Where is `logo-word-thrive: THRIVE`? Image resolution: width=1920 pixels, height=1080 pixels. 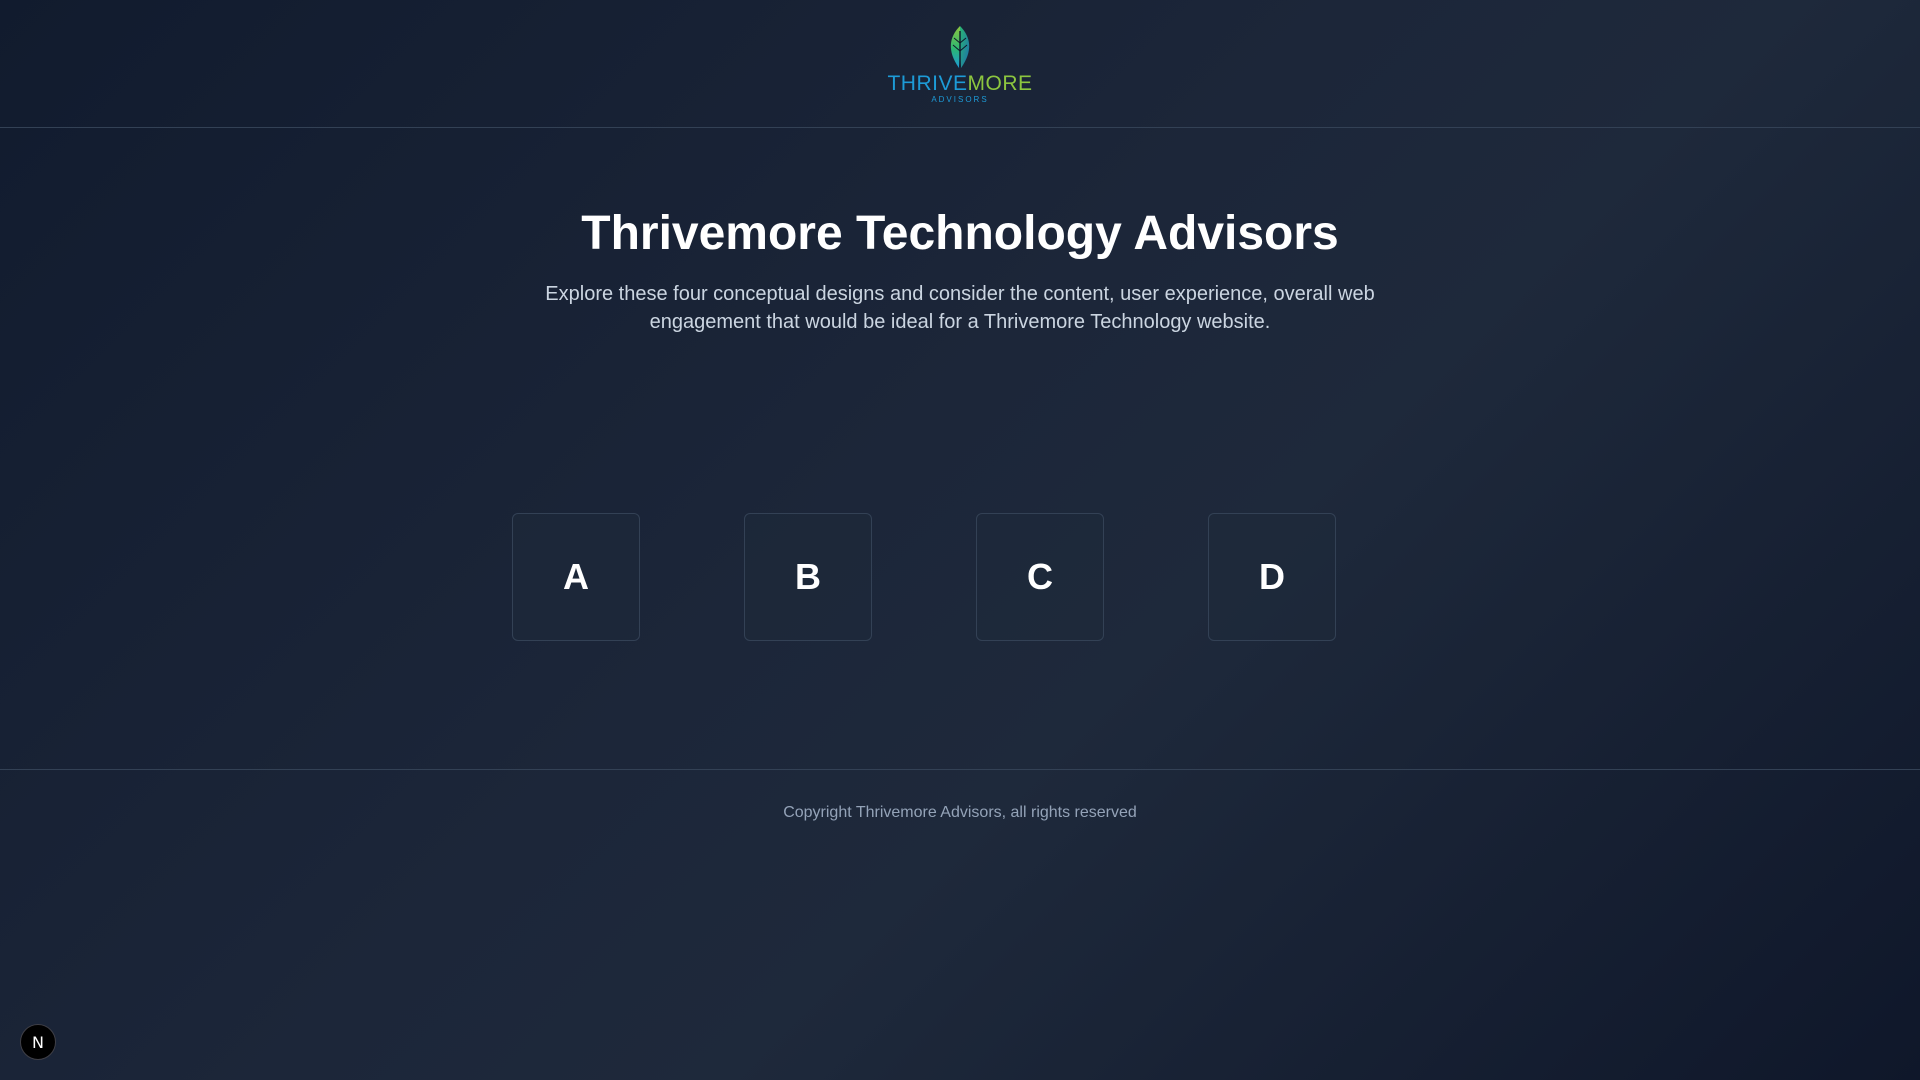 logo-word-thrive: THRIVE is located at coordinates (927, 83).